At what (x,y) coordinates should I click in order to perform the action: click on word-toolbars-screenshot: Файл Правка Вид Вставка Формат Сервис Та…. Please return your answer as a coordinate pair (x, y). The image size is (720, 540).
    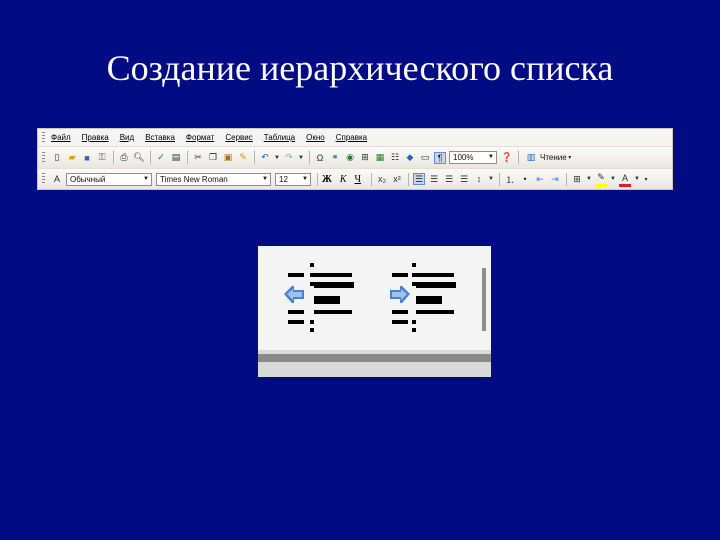
    Looking at the image, I should click on (355, 159).